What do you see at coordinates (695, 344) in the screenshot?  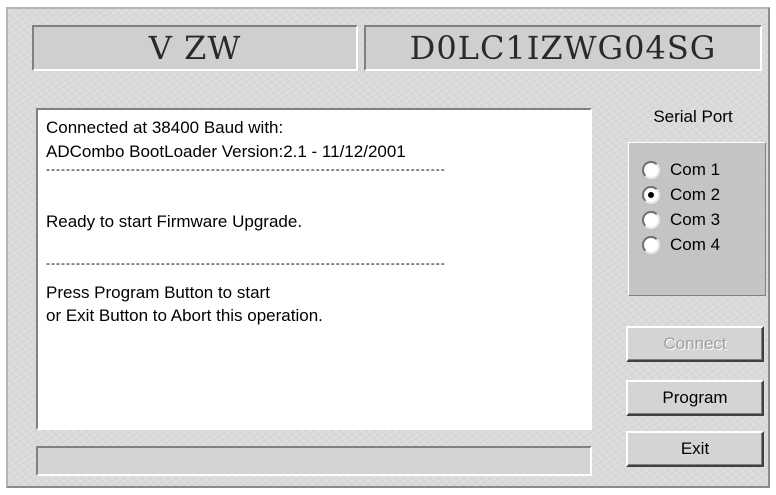 I see `connect-button: Connect` at bounding box center [695, 344].